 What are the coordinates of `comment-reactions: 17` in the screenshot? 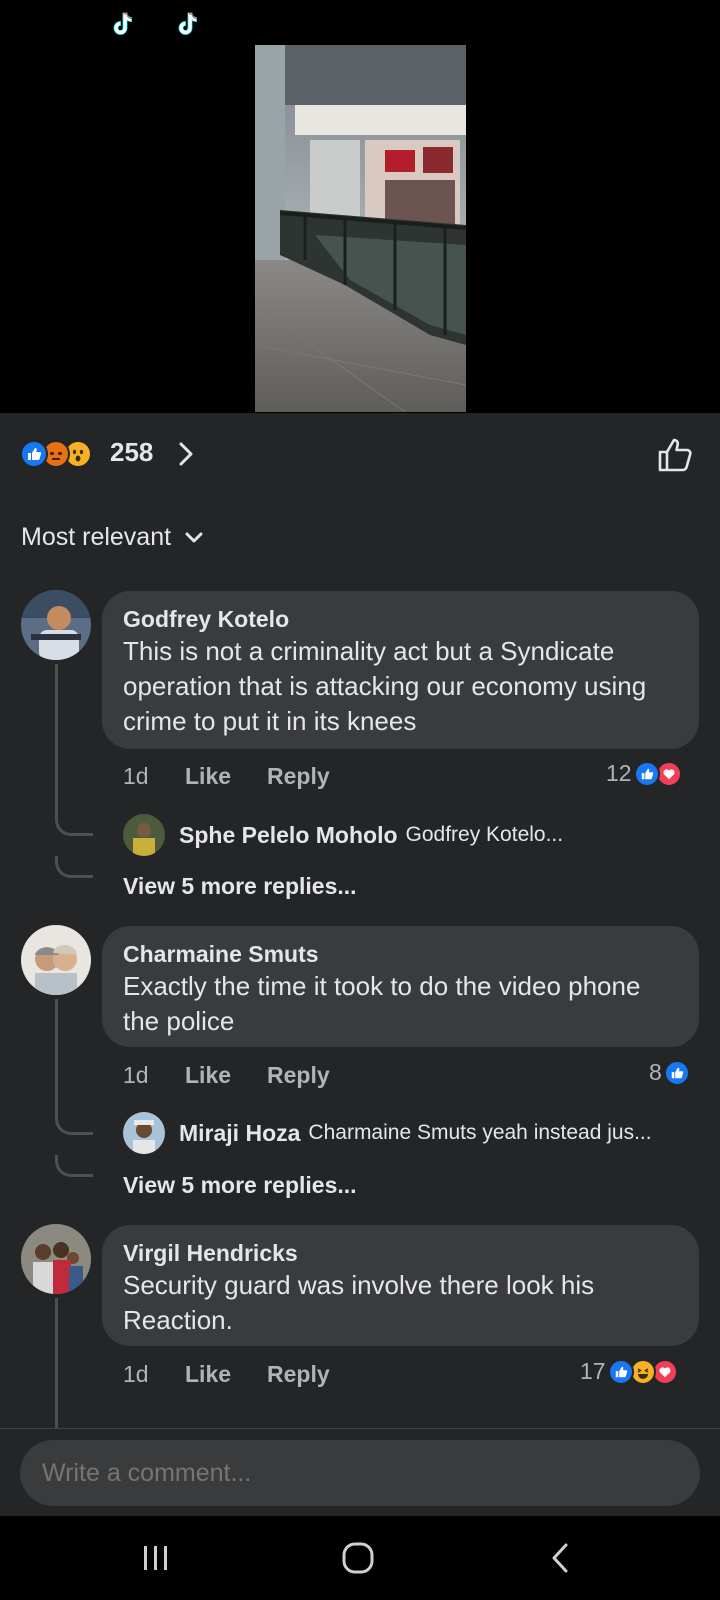 It's located at (629, 1371).